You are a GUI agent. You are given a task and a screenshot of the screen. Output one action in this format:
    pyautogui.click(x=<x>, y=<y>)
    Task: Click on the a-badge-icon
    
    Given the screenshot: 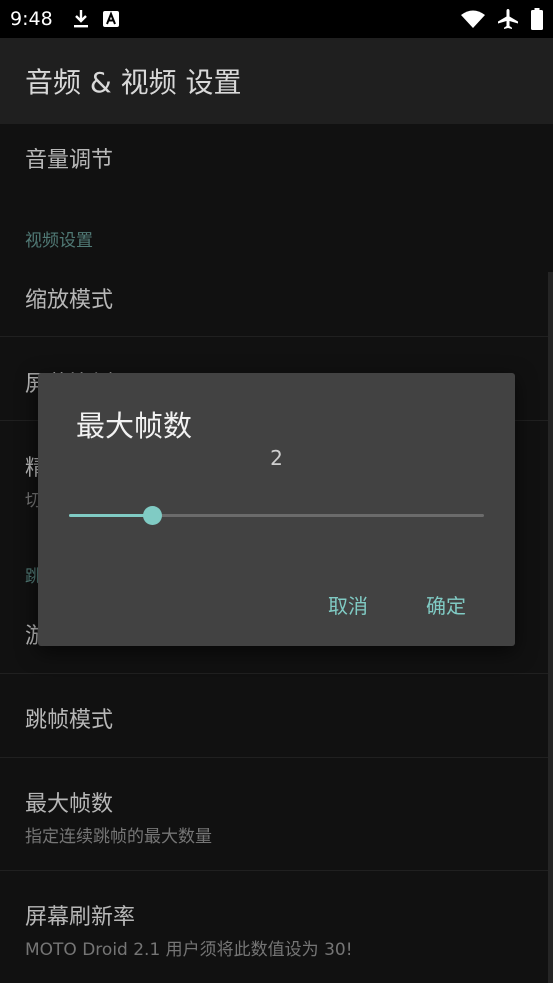 What is the action you would take?
    pyautogui.click(x=110, y=19)
    